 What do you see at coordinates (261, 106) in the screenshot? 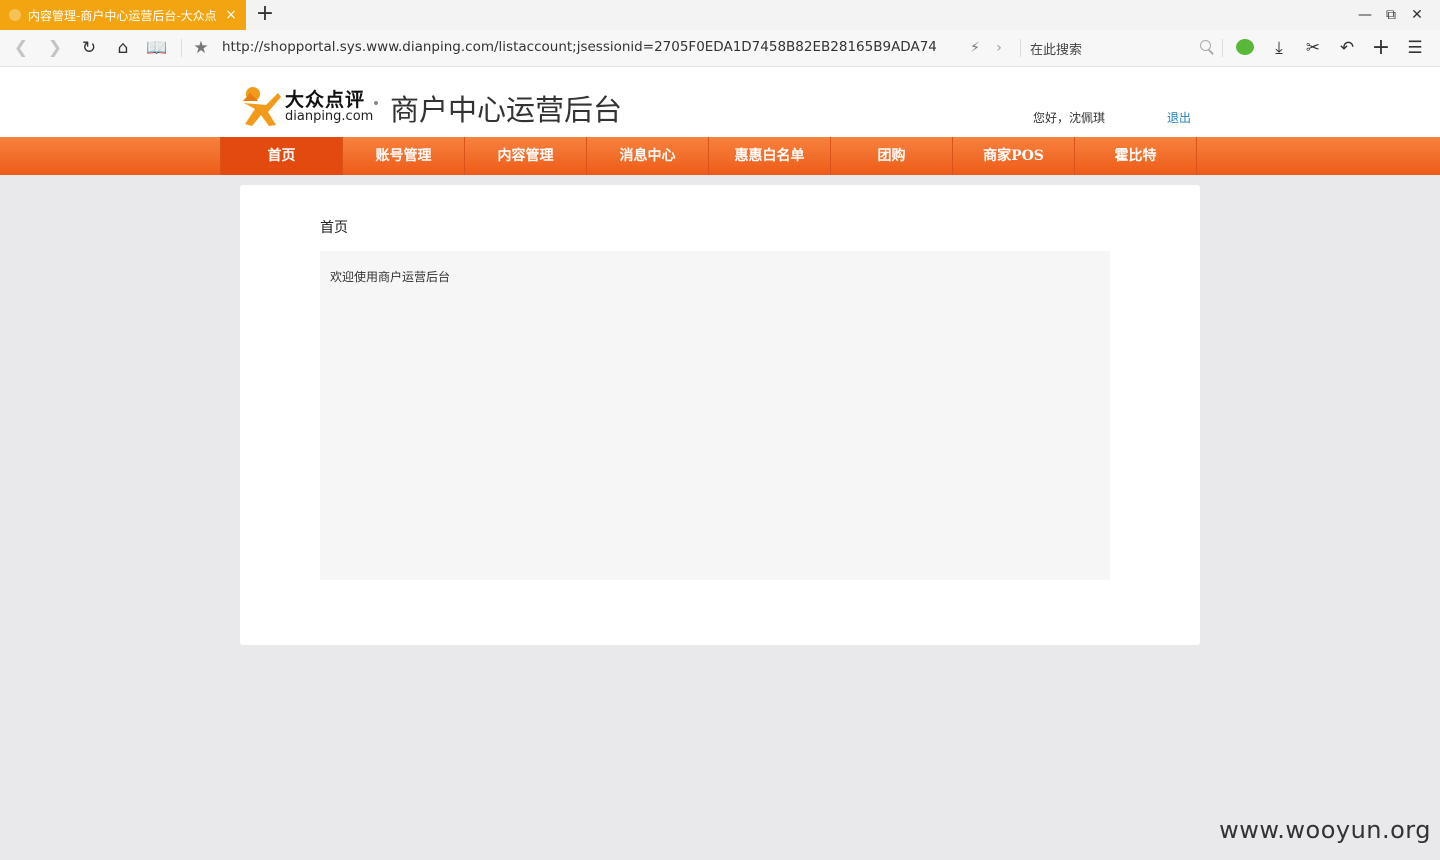
I see `dianping-logo-icon` at bounding box center [261, 106].